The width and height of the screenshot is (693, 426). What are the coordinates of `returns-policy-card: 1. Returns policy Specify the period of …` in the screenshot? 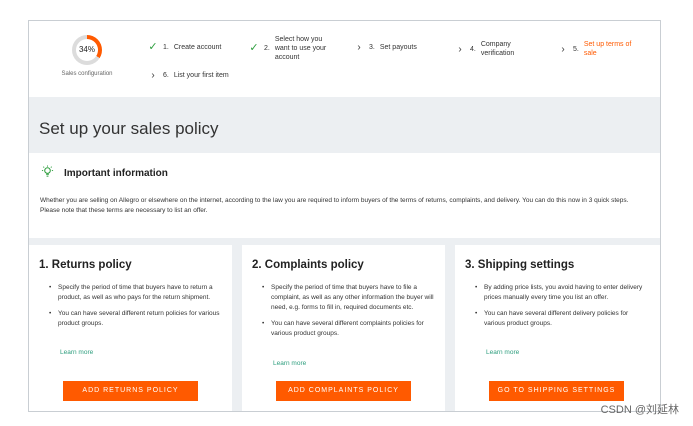 It's located at (130, 328).